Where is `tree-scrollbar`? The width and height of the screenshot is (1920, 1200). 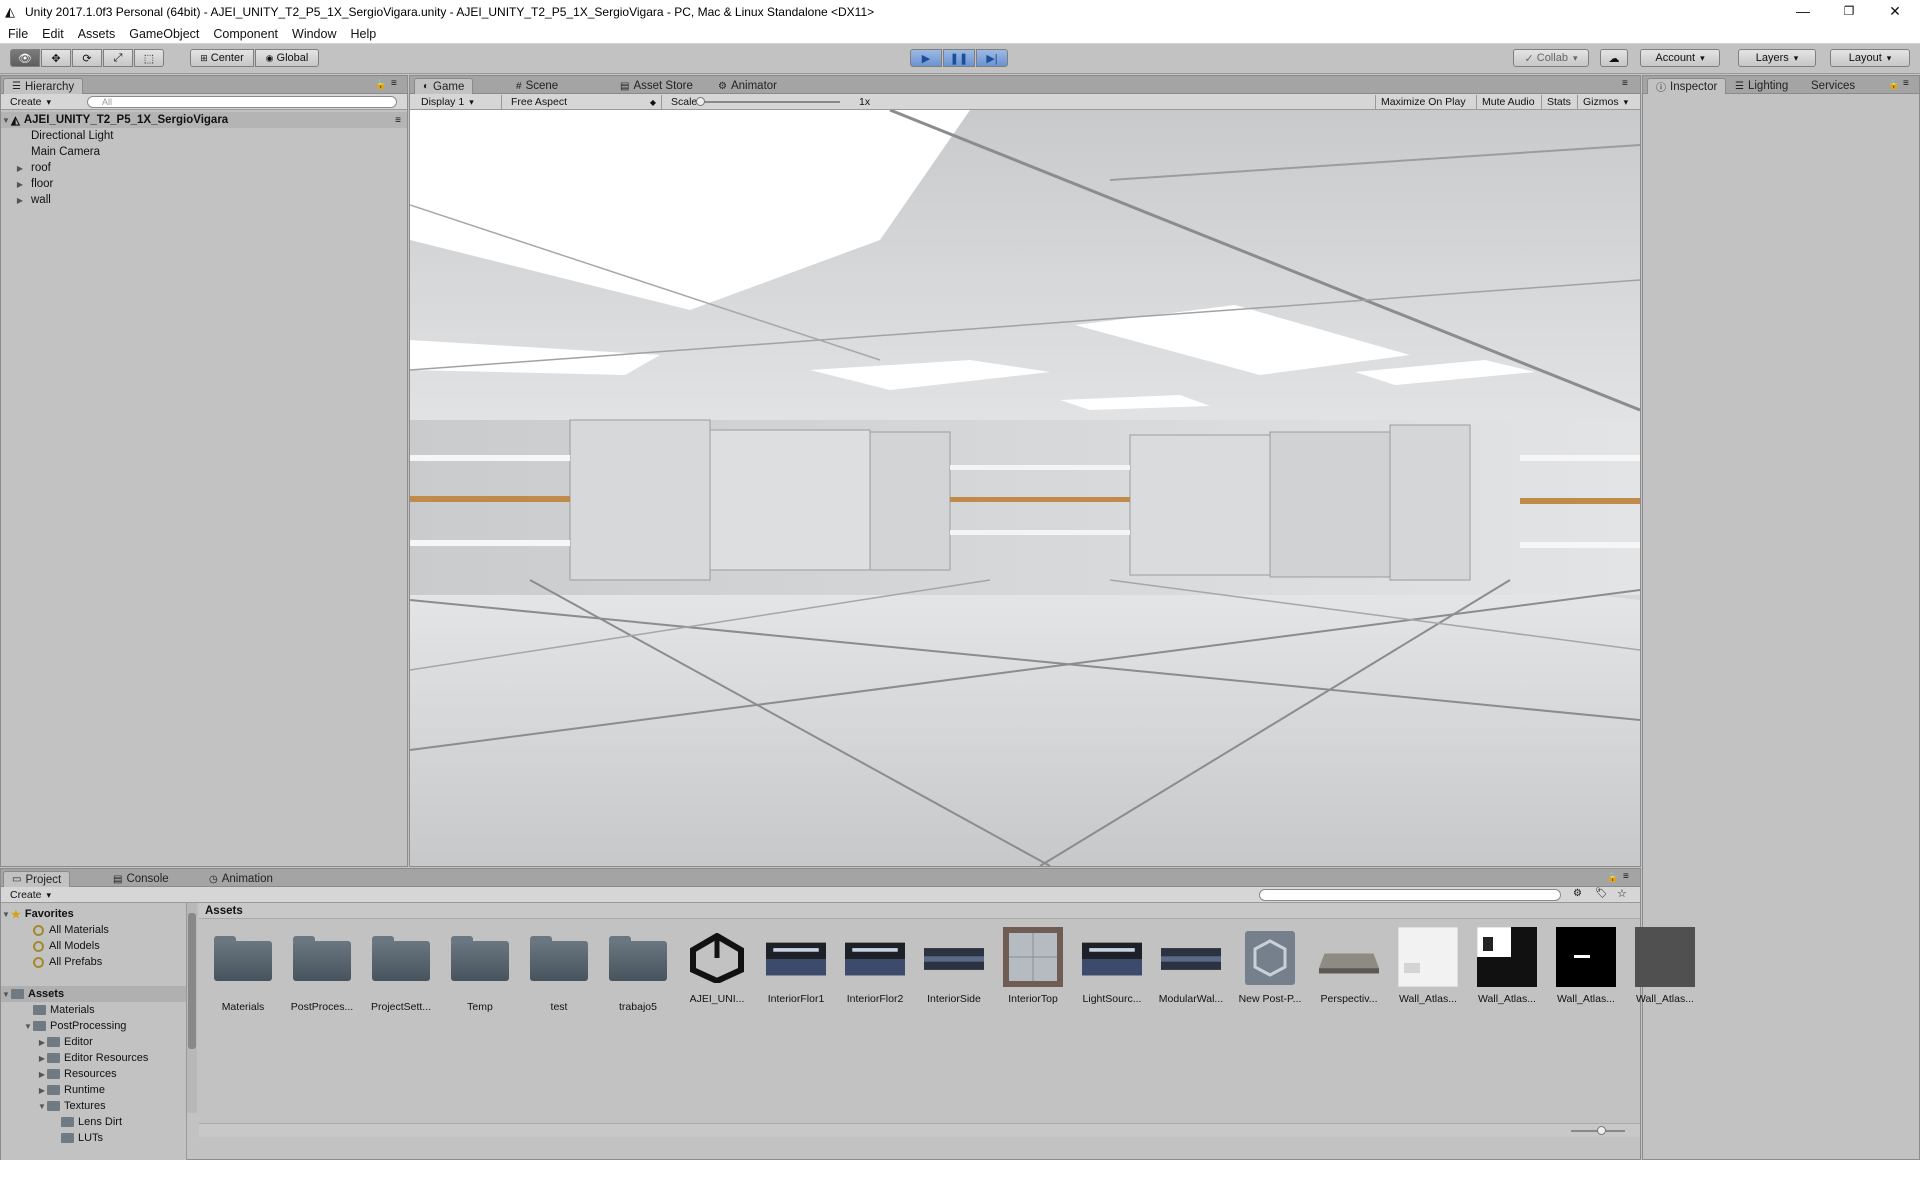 tree-scrollbar is located at coordinates (192, 1008).